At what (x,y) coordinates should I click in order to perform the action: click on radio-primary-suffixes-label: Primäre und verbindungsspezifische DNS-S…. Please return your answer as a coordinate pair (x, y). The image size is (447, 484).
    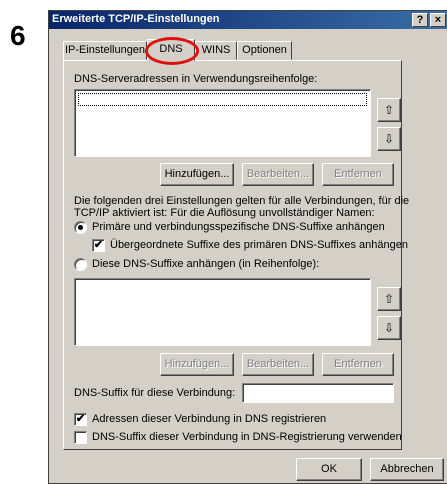
    Looking at the image, I should click on (238, 227).